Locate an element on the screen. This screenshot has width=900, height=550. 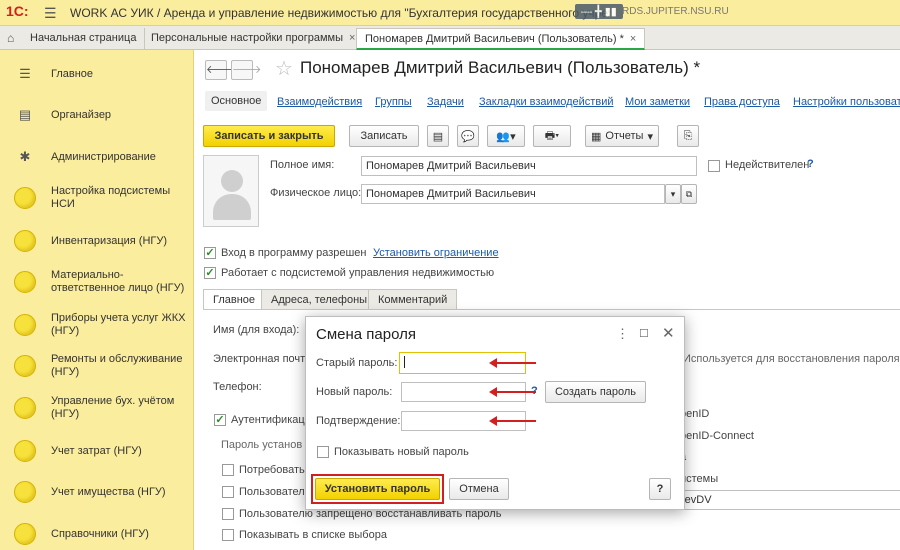
login-name-label: Имя (для входа): is located at coordinates (256, 330).